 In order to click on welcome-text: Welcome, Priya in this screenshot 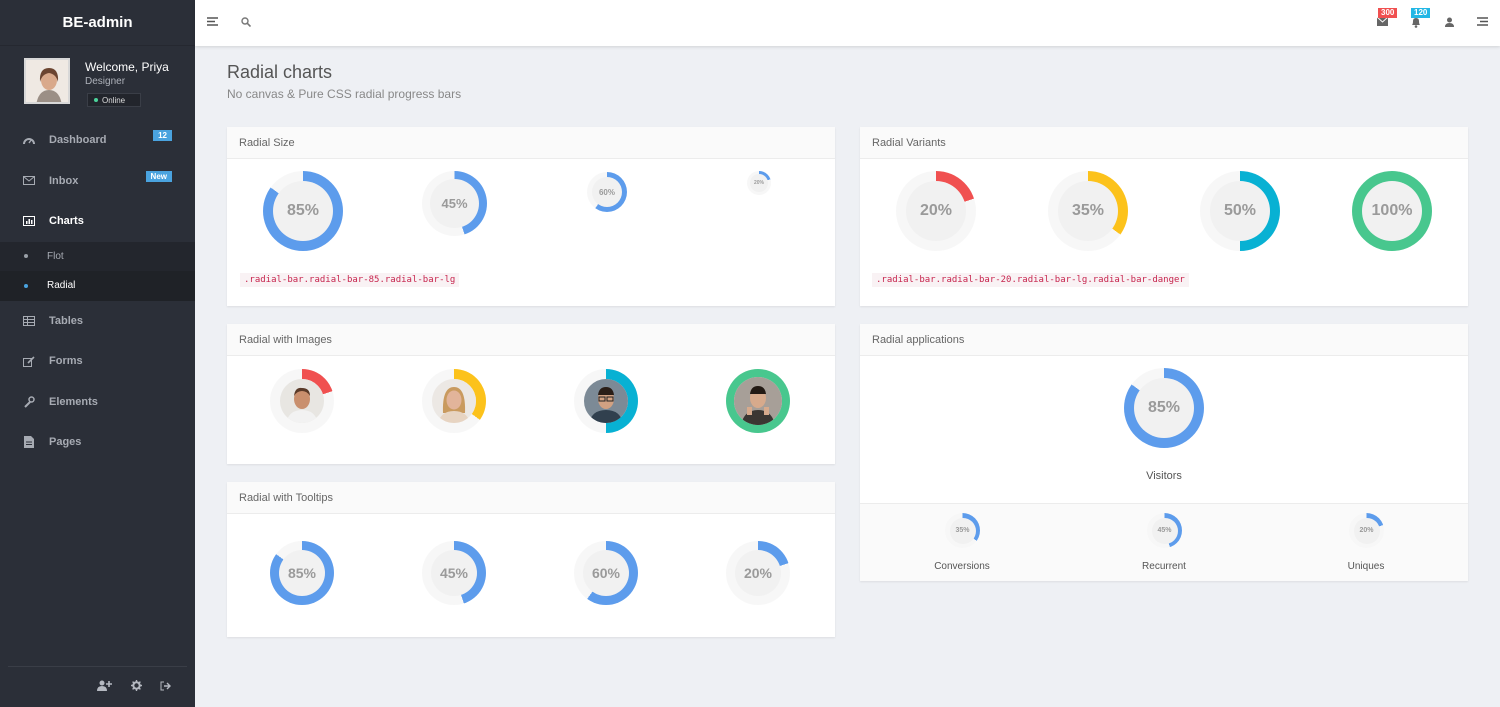, I will do `click(127, 67)`.